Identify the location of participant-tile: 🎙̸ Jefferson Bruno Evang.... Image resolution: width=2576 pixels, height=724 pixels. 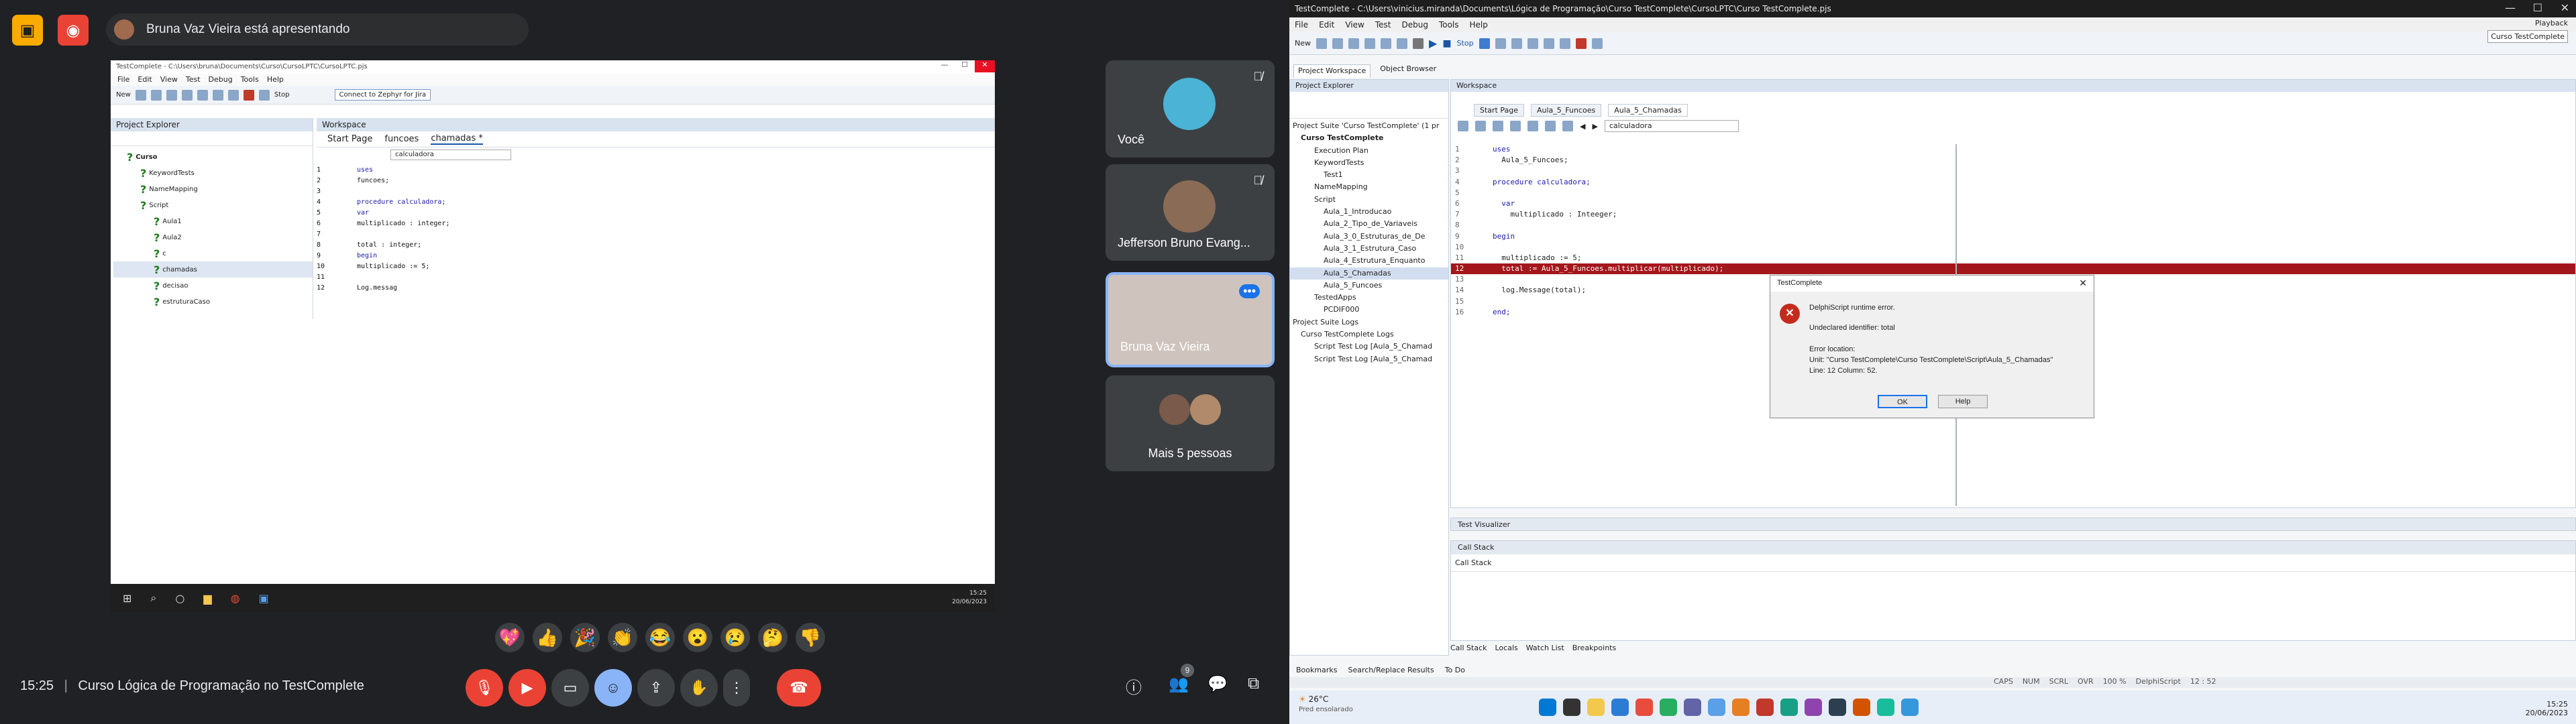
(1190, 212).